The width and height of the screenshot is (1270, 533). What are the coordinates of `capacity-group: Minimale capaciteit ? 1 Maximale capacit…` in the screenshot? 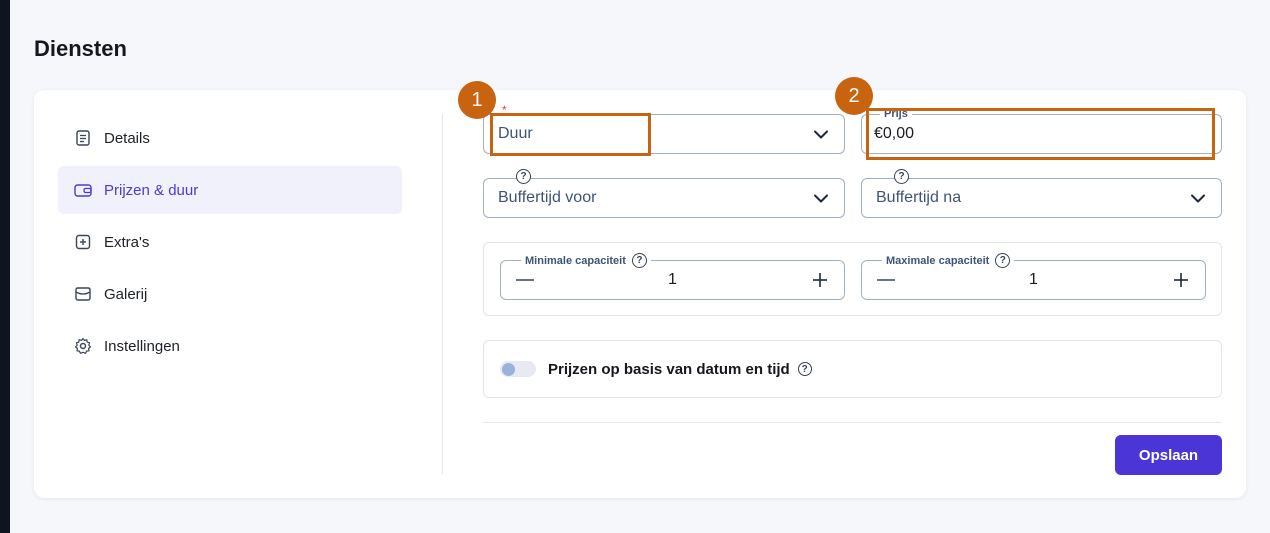 It's located at (852, 279).